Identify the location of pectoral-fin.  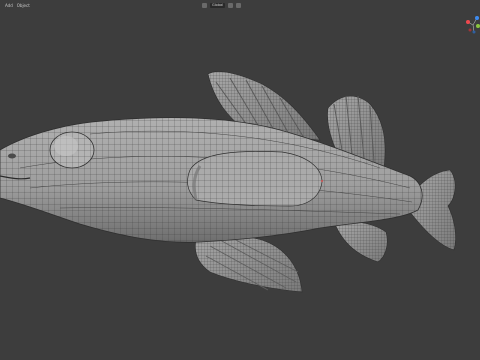
(255, 179).